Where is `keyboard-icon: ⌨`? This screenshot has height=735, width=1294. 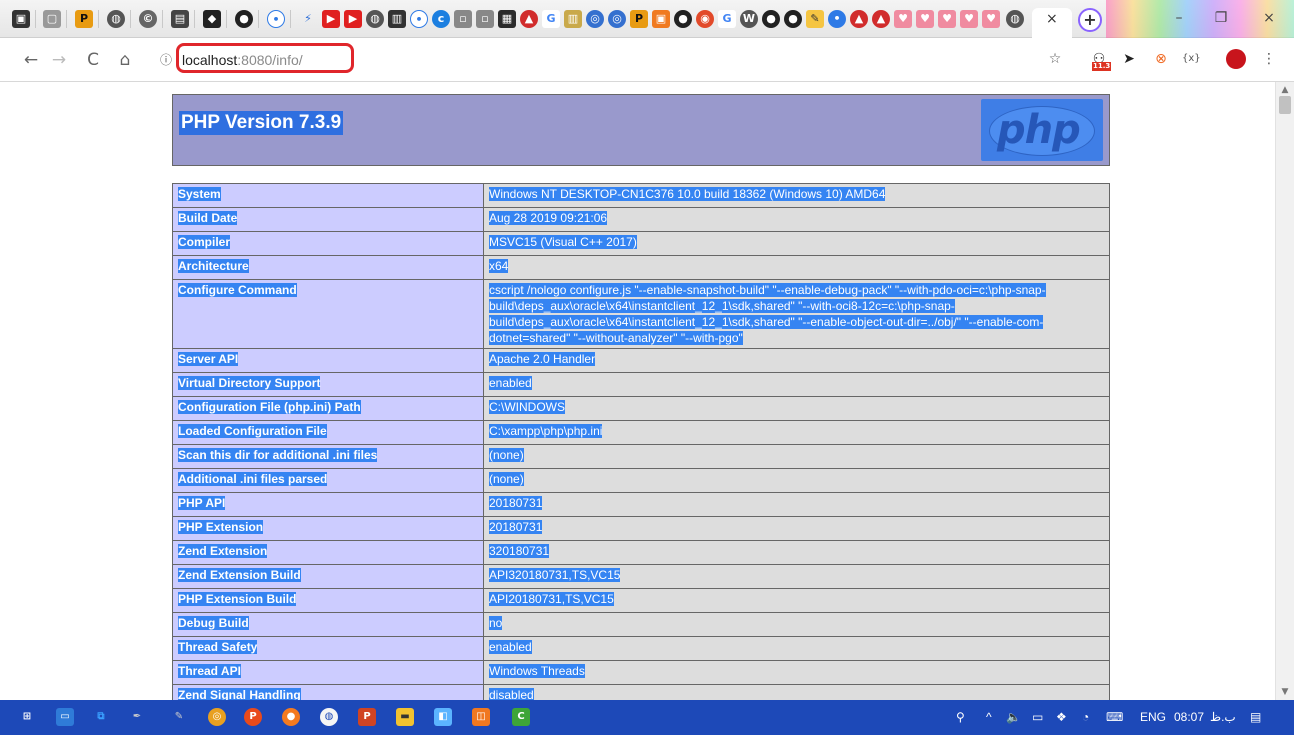
keyboard-icon: ⌨ is located at coordinates (1114, 717).